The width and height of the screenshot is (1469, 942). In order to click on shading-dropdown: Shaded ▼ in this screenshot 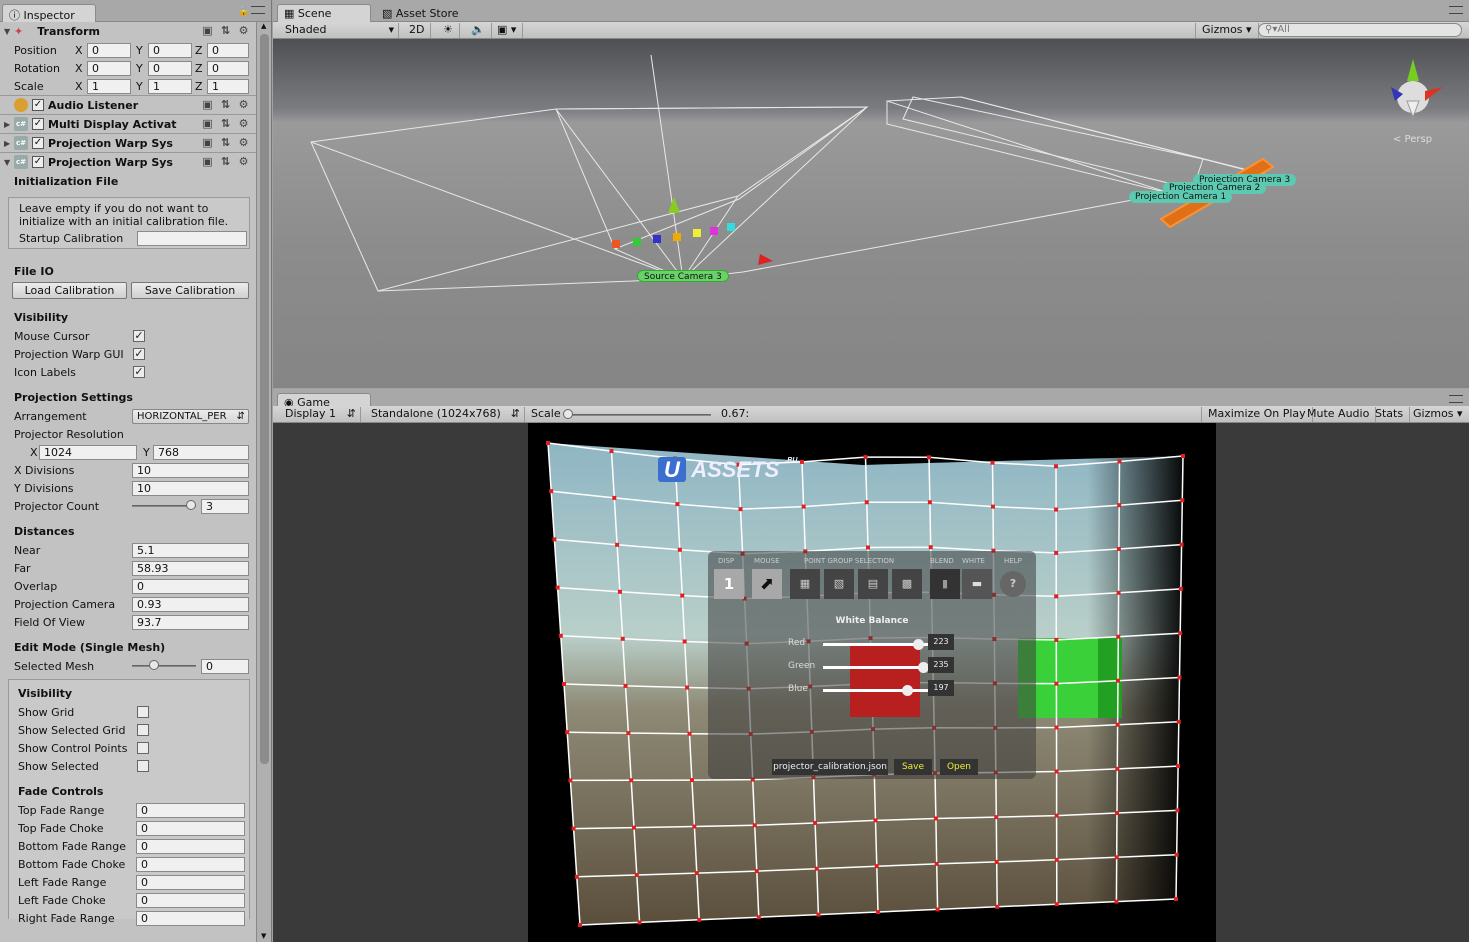, I will do `click(339, 30)`.